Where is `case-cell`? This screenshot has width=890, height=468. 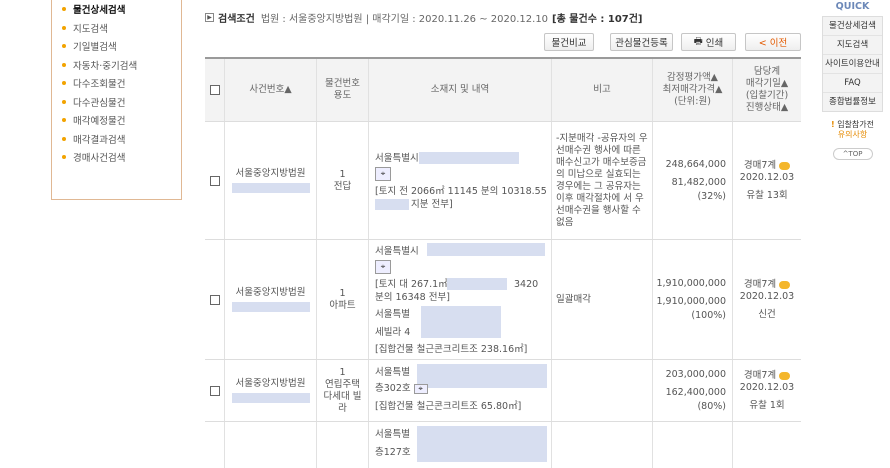
case-cell is located at coordinates (271, 445).